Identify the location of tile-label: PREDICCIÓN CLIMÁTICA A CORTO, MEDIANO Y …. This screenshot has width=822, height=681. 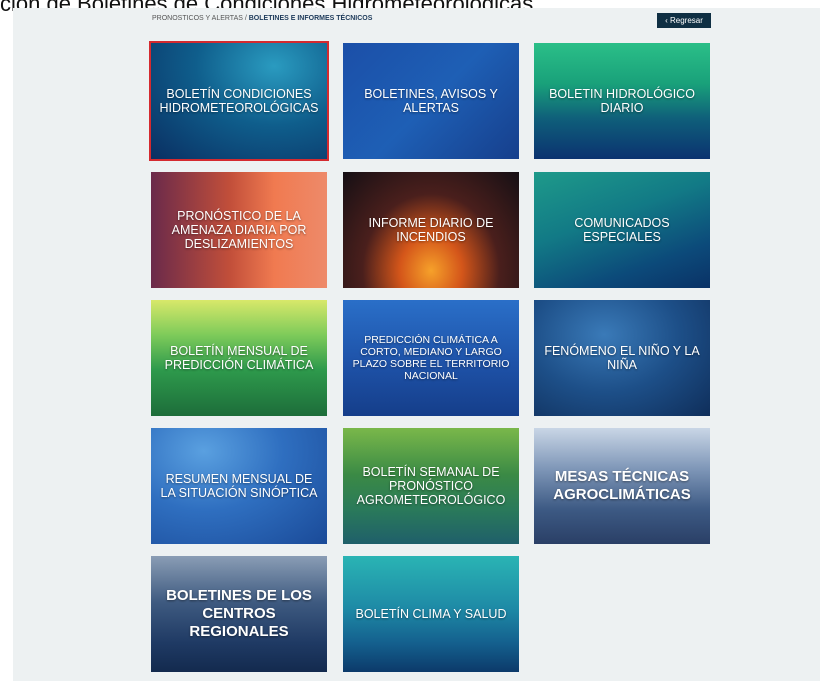
(431, 358).